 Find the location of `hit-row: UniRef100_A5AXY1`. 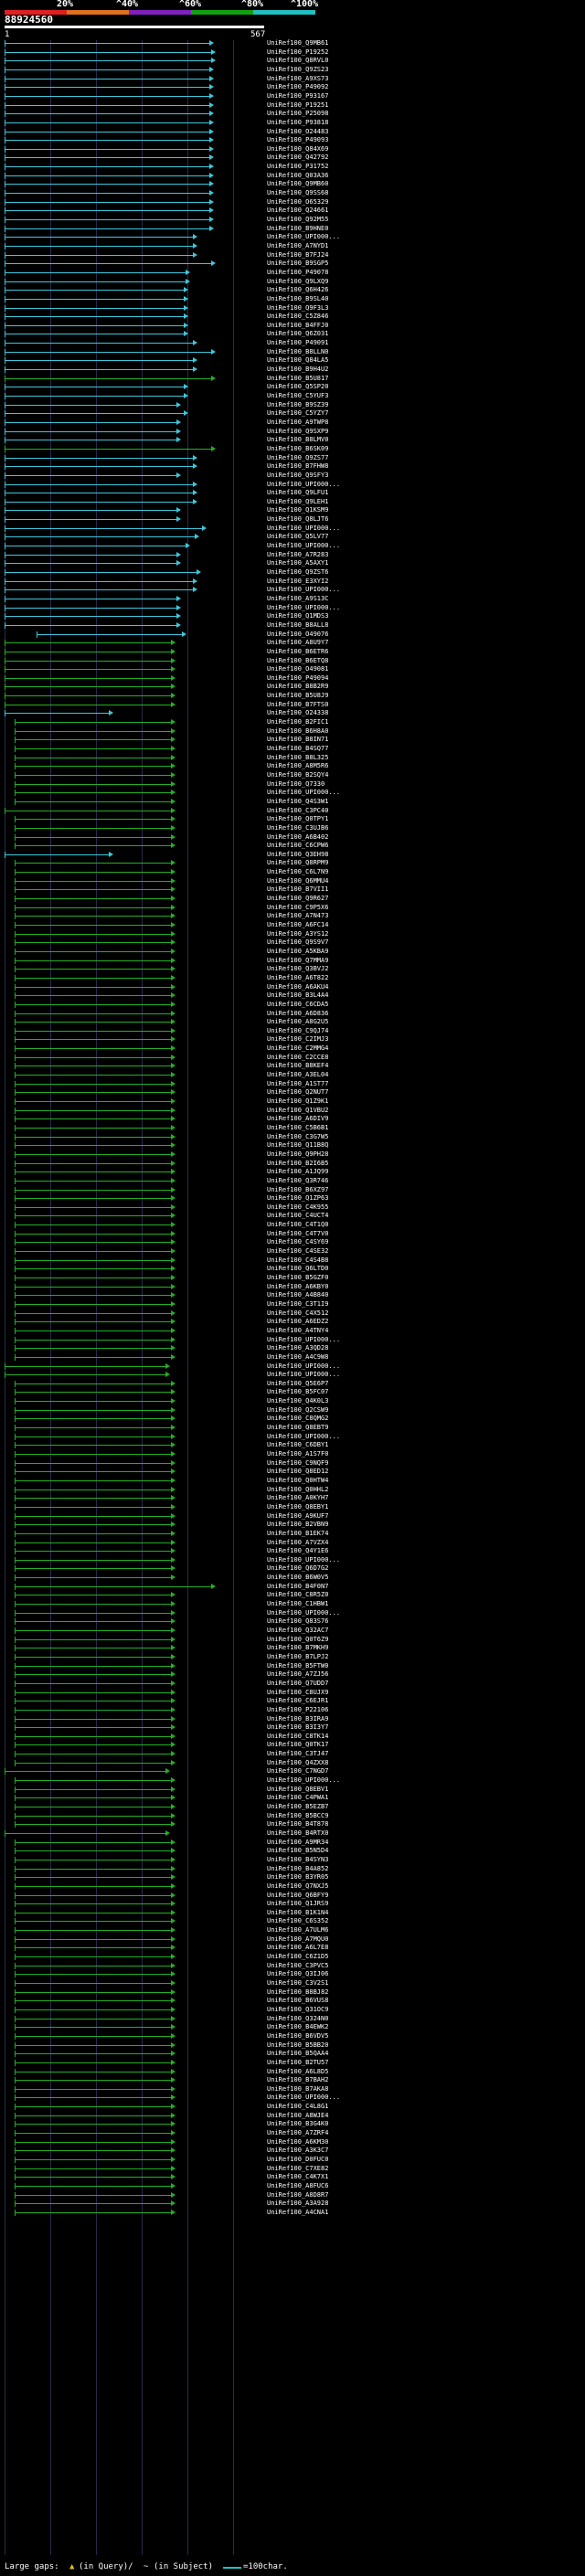

hit-row: UniRef100_A5AXY1 is located at coordinates (293, 563).